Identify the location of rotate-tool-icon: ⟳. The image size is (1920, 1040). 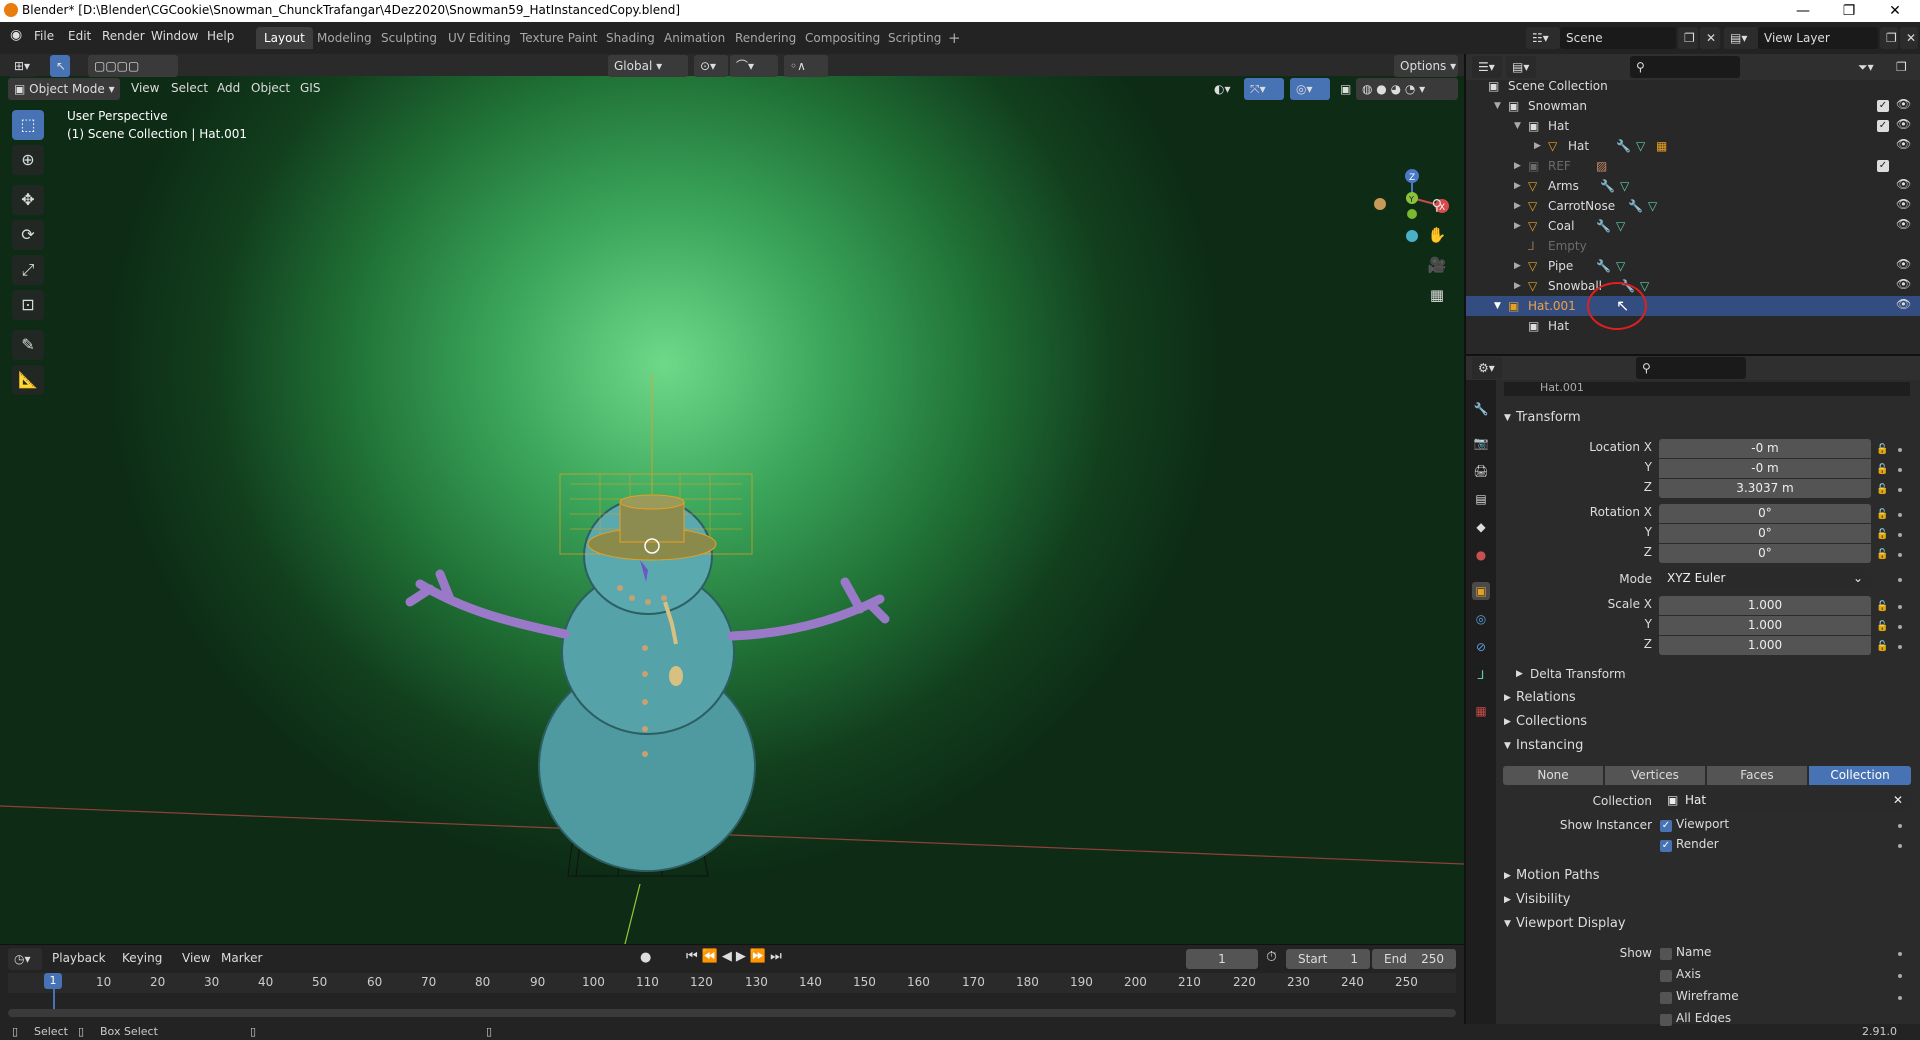
(28, 235).